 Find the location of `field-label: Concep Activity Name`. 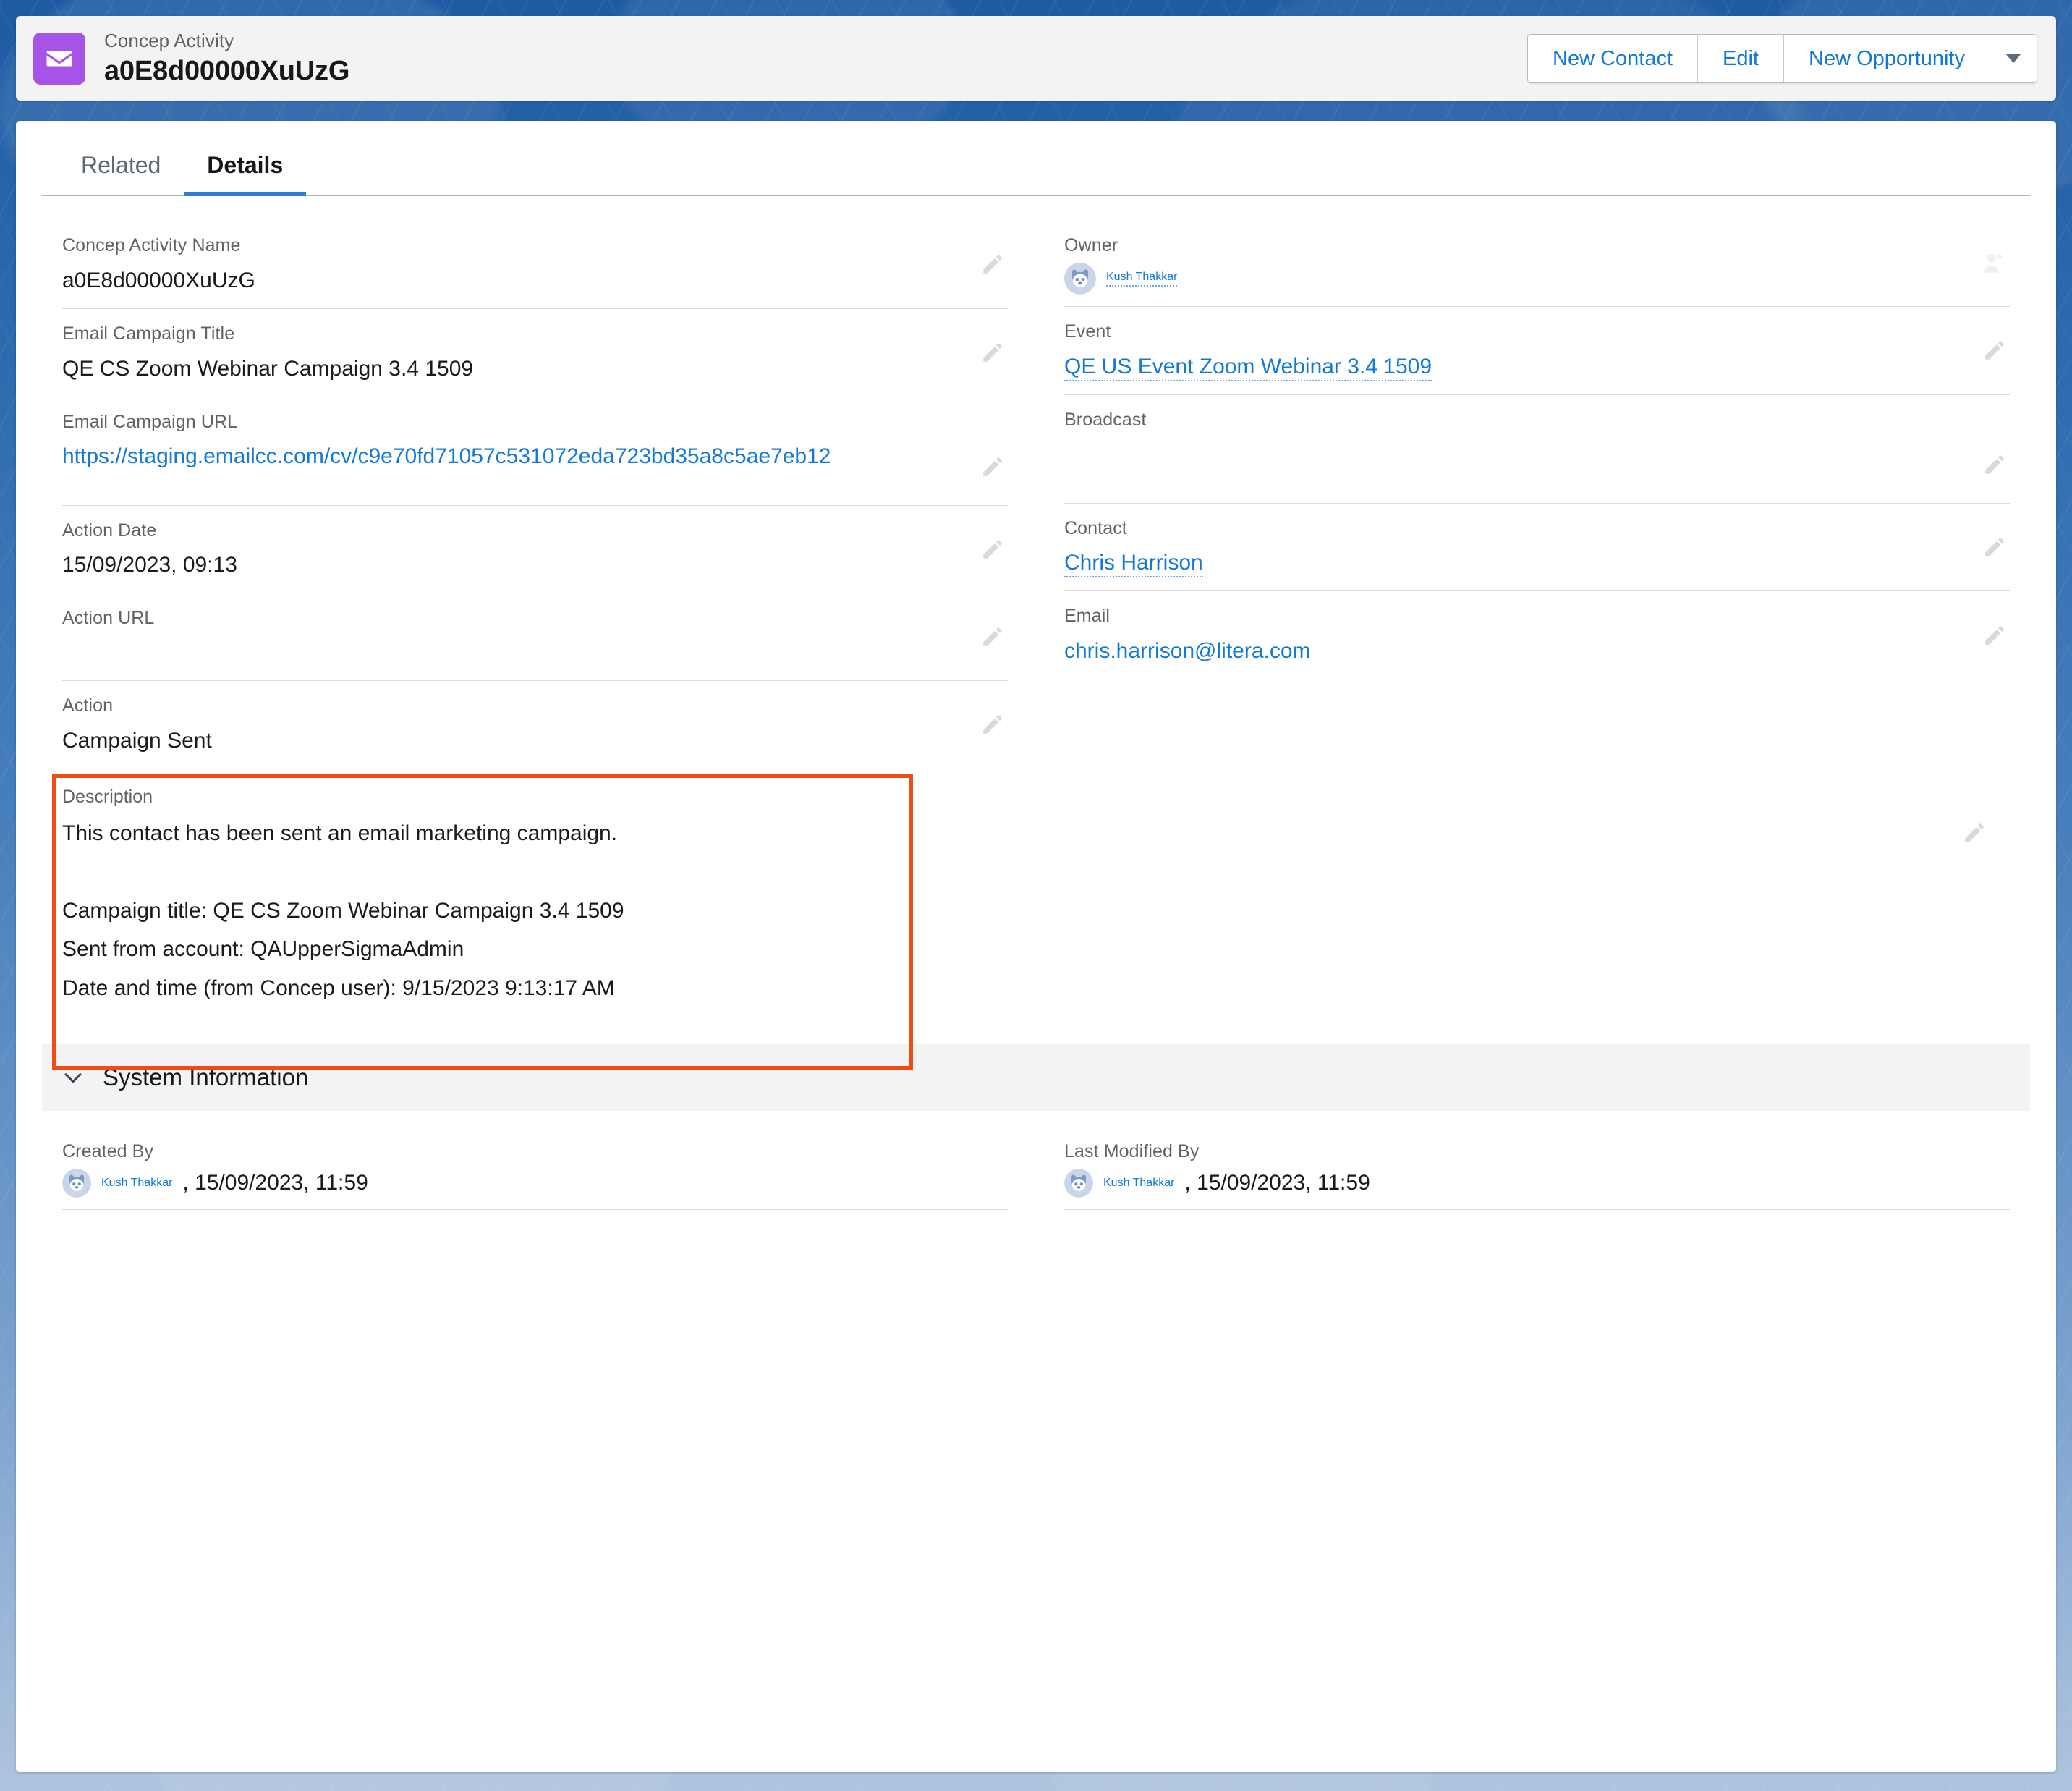

field-label: Concep Activity Name is located at coordinates (151, 245).